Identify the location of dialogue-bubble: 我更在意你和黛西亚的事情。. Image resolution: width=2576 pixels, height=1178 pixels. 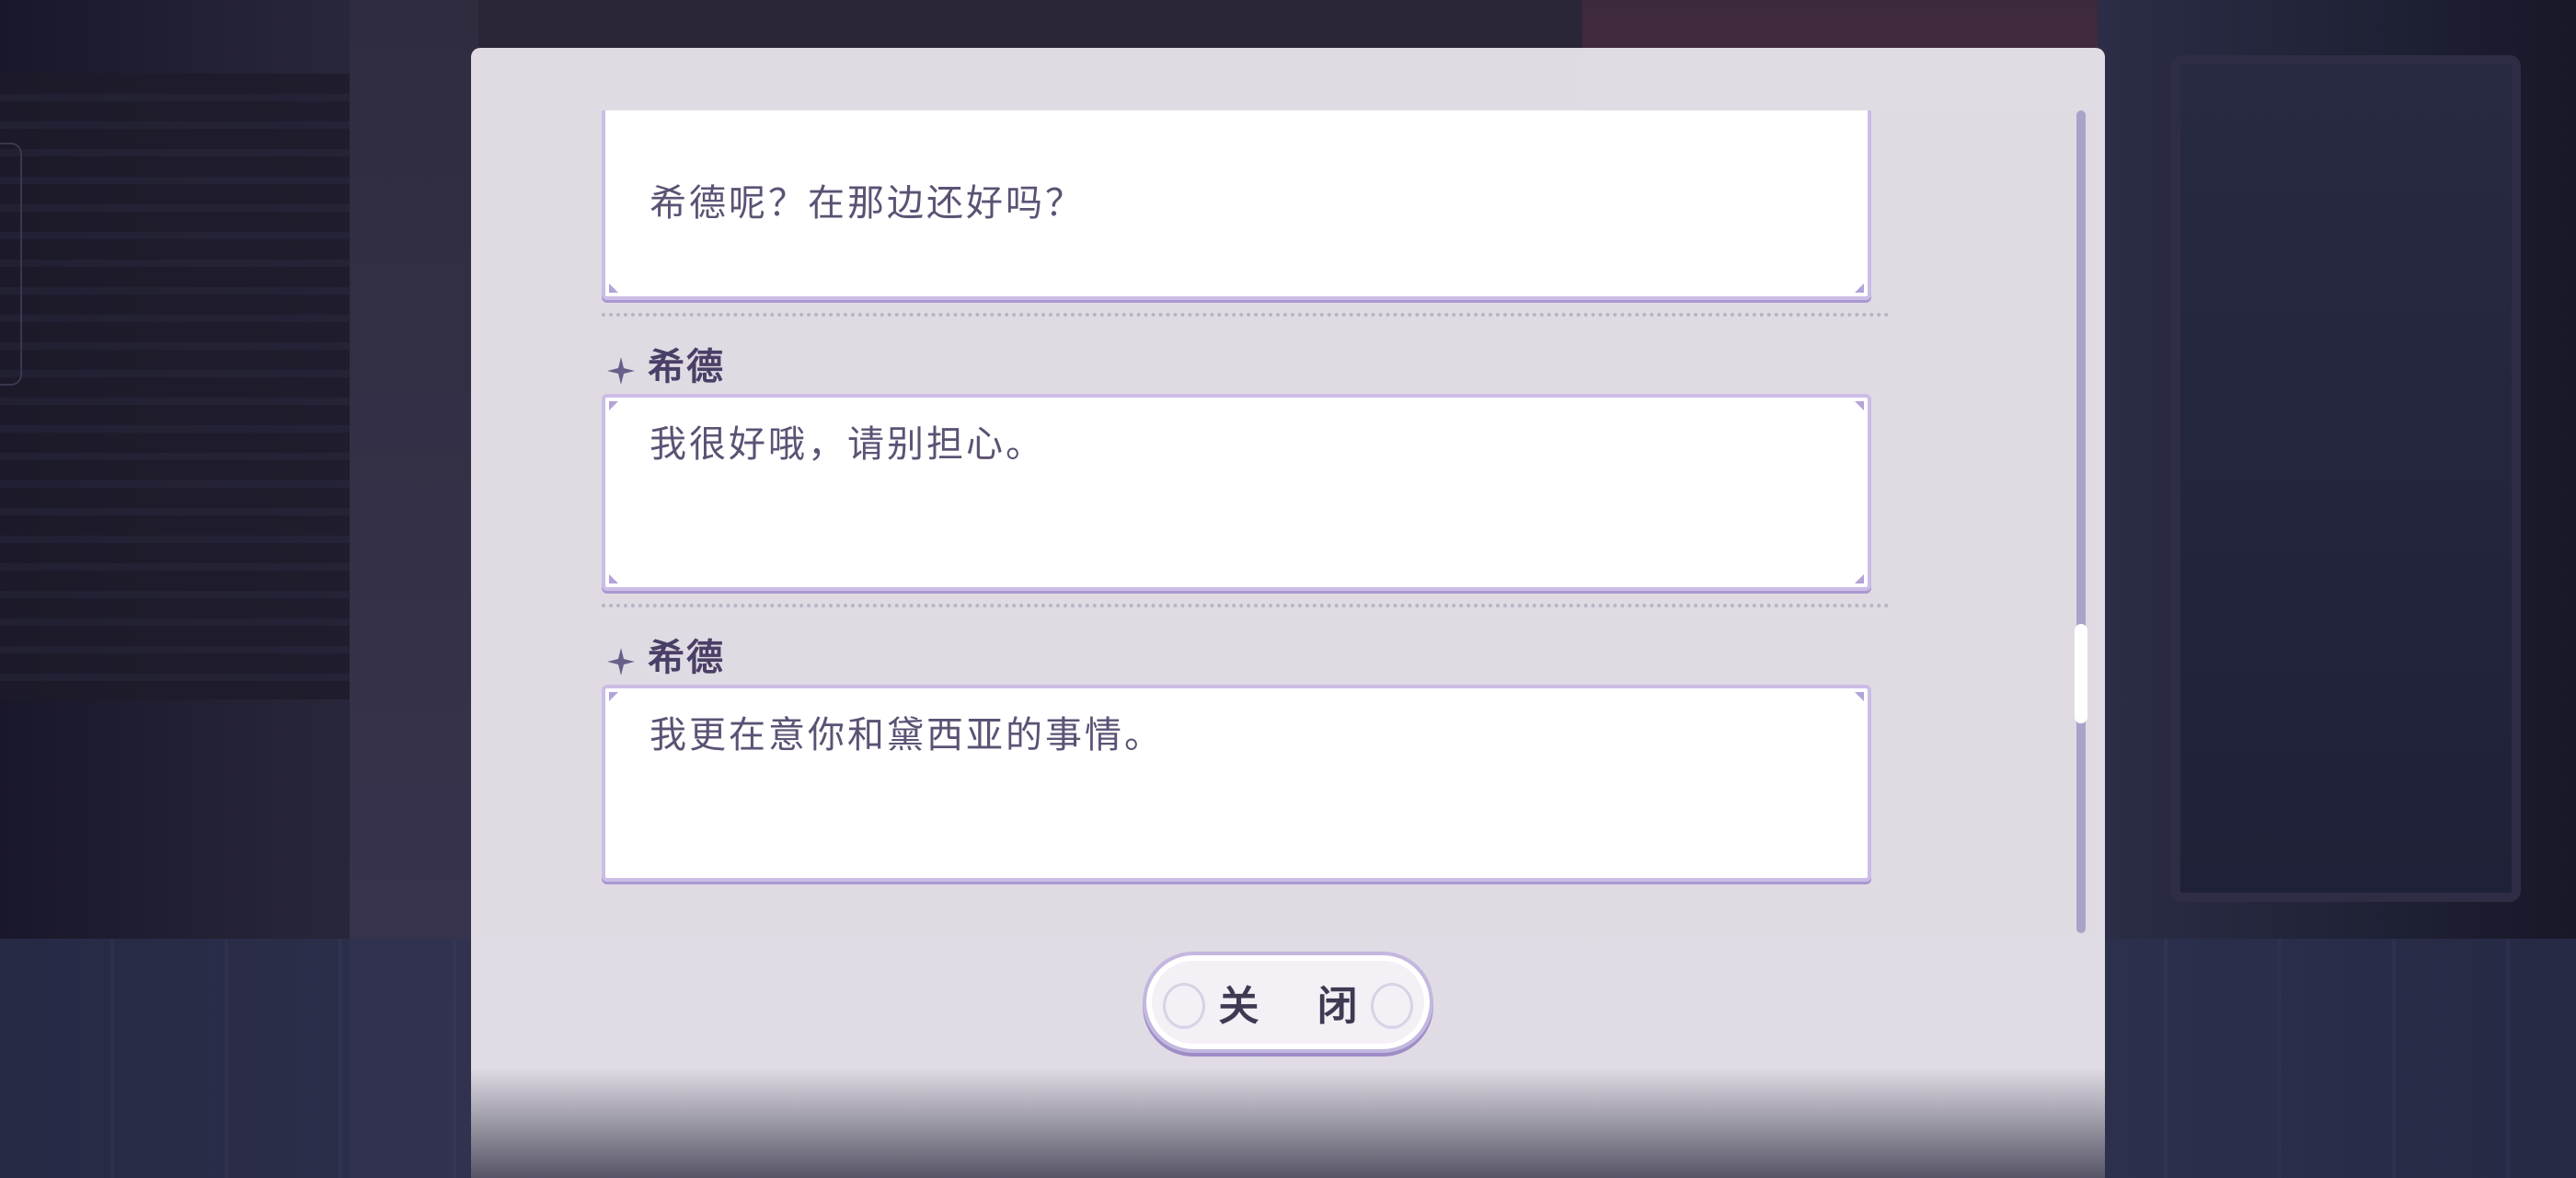
(1236, 783).